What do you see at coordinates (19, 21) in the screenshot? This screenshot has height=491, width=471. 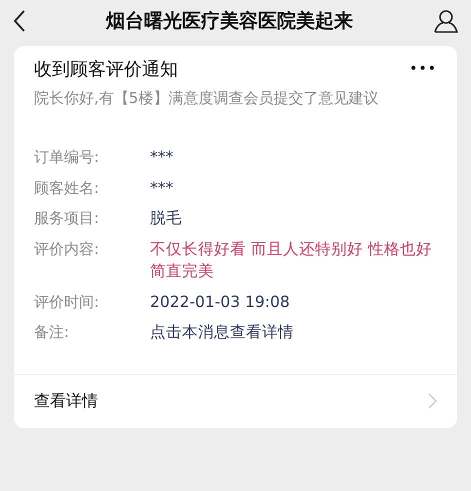 I see `back-icon` at bounding box center [19, 21].